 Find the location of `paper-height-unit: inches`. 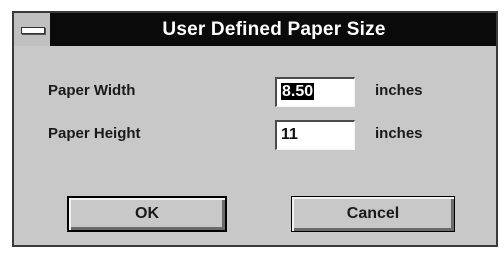

paper-height-unit: inches is located at coordinates (399, 133).